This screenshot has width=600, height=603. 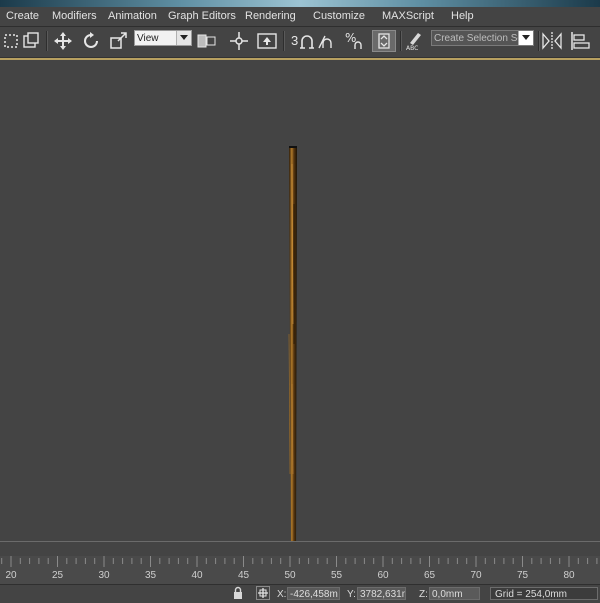 I want to click on absolute-mode-icon, so click(x=263, y=593).